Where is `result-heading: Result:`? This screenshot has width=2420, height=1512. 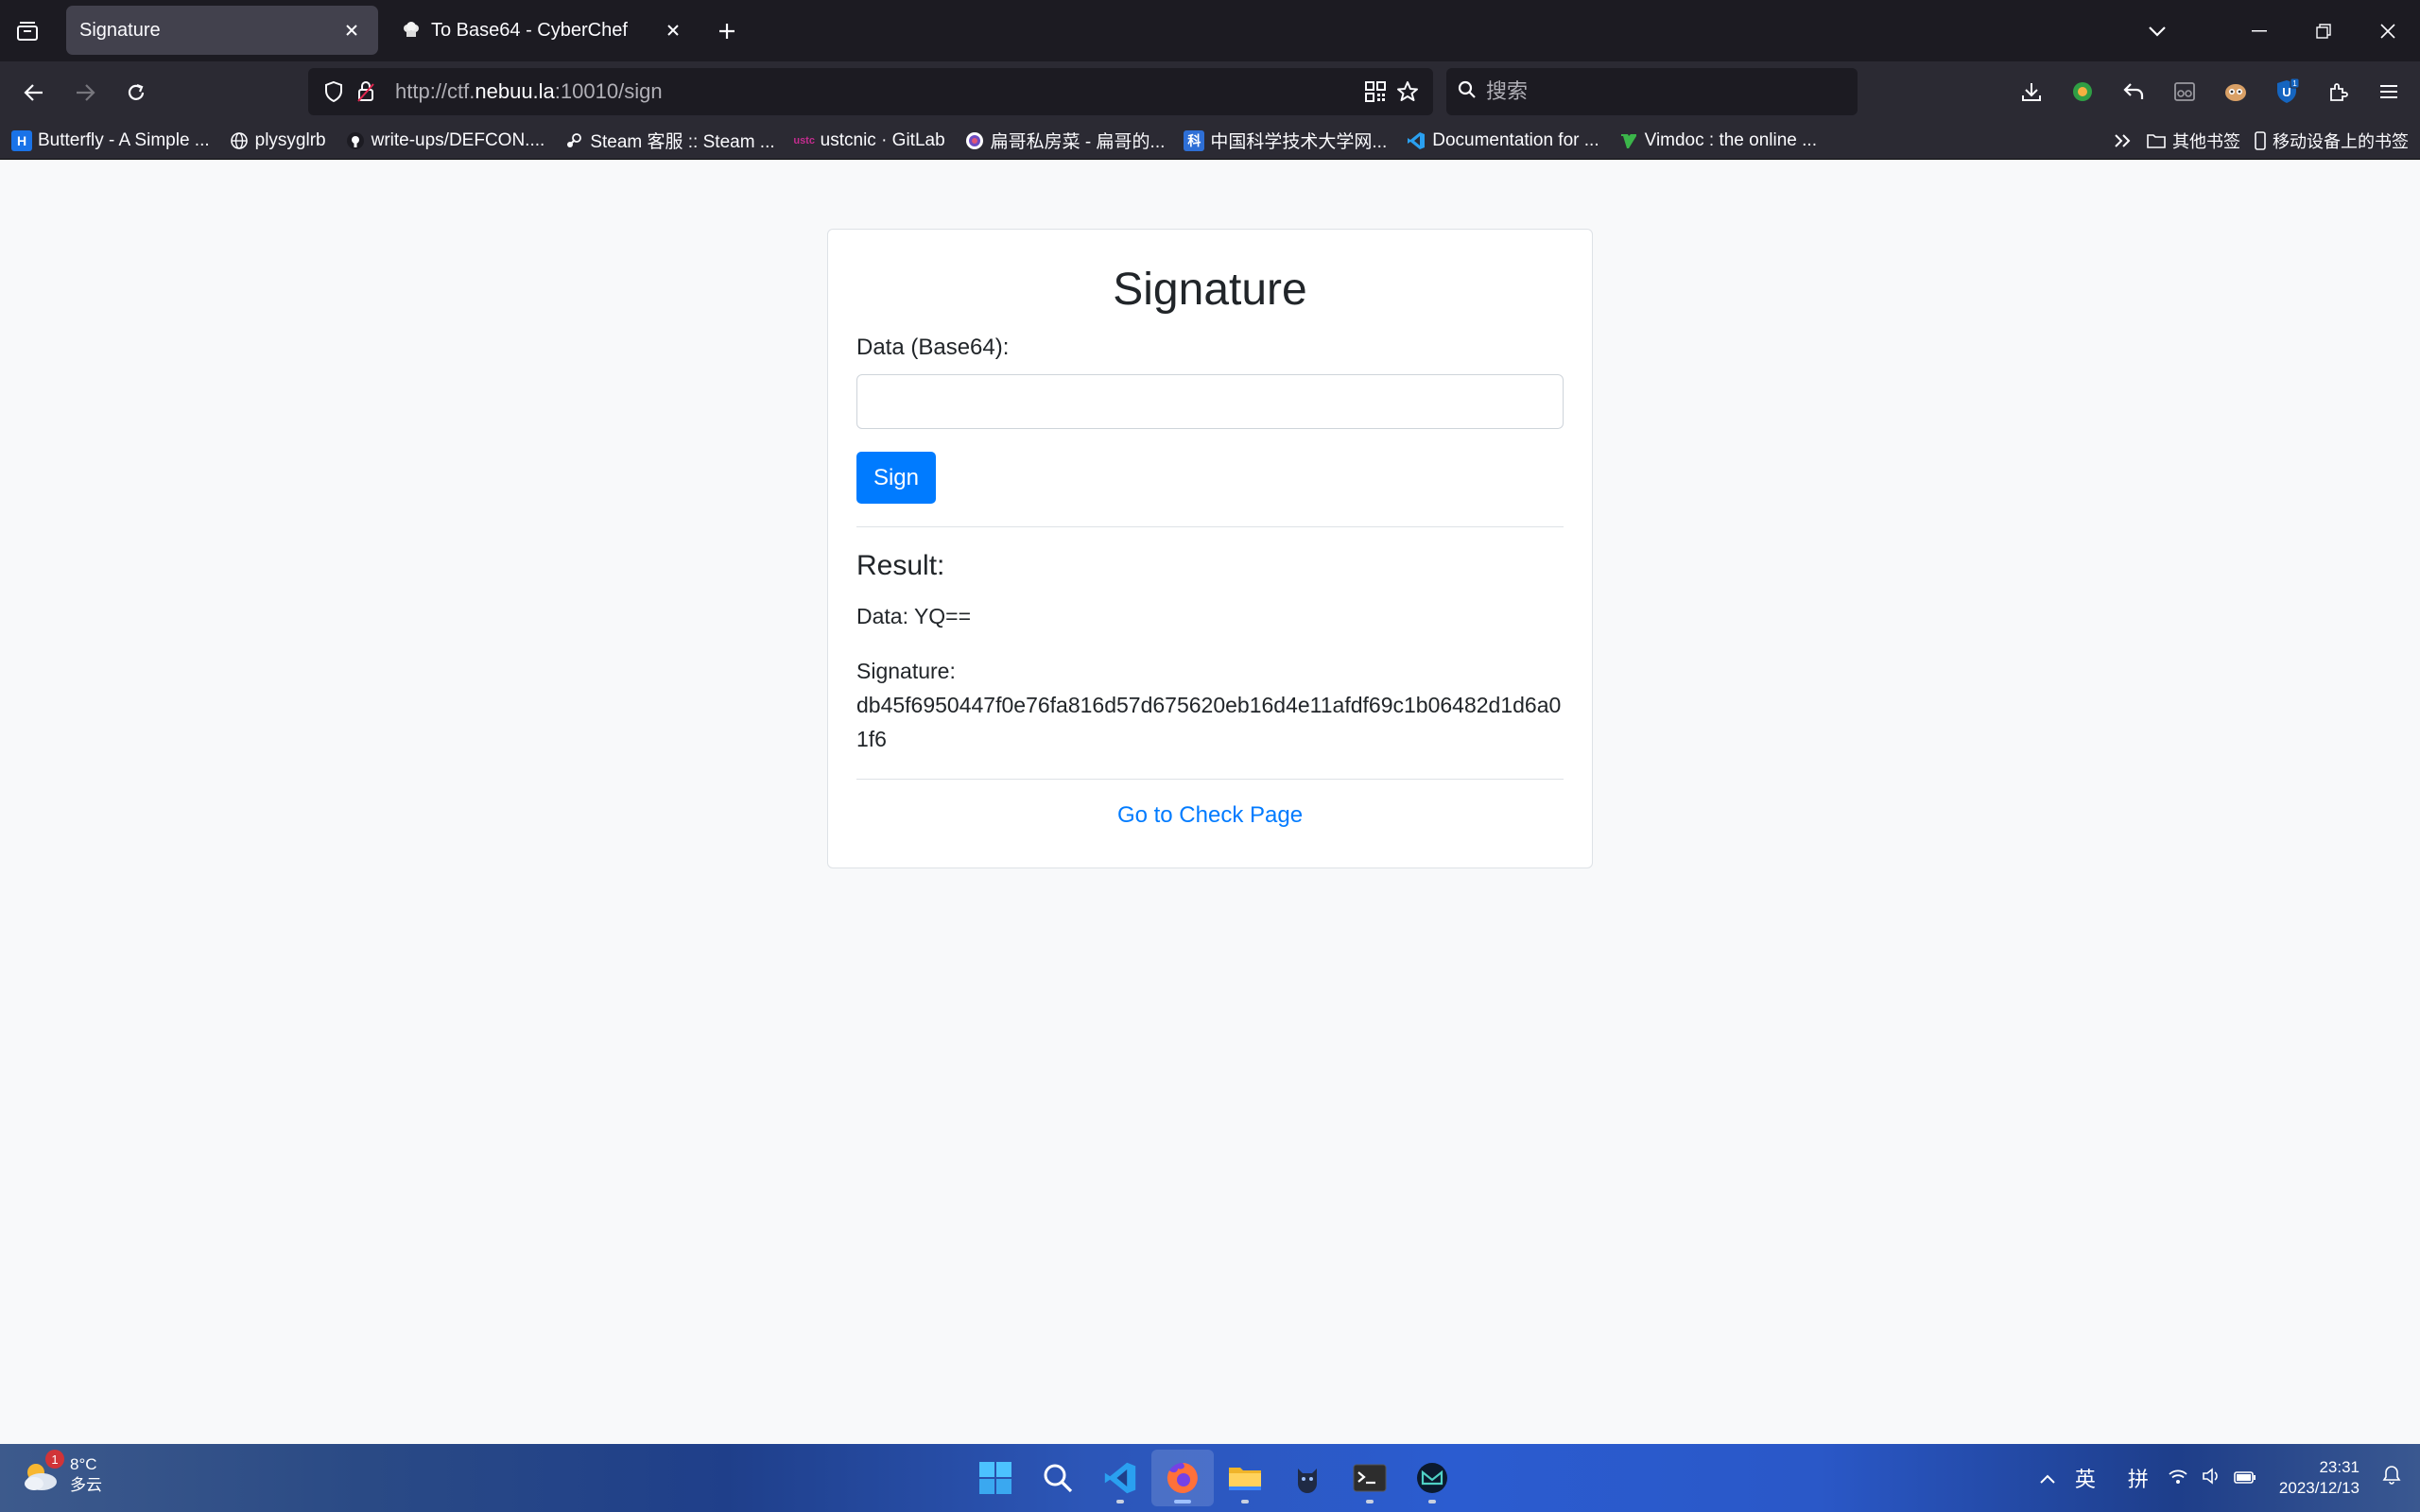
result-heading: Result: is located at coordinates (900, 565).